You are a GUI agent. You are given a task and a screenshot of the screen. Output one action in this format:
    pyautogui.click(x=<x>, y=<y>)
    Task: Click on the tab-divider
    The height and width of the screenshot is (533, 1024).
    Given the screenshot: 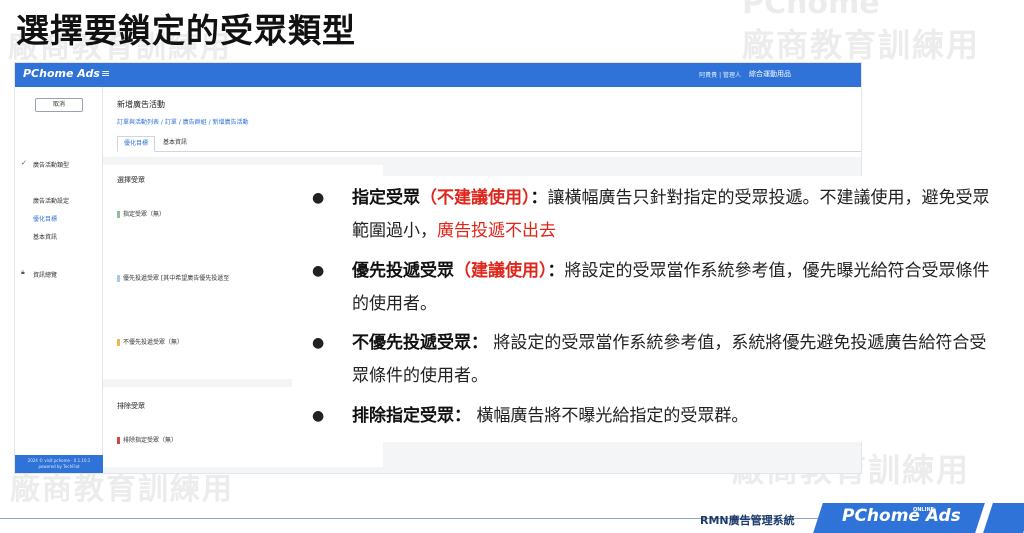 What is the action you would take?
    pyautogui.click(x=489, y=151)
    